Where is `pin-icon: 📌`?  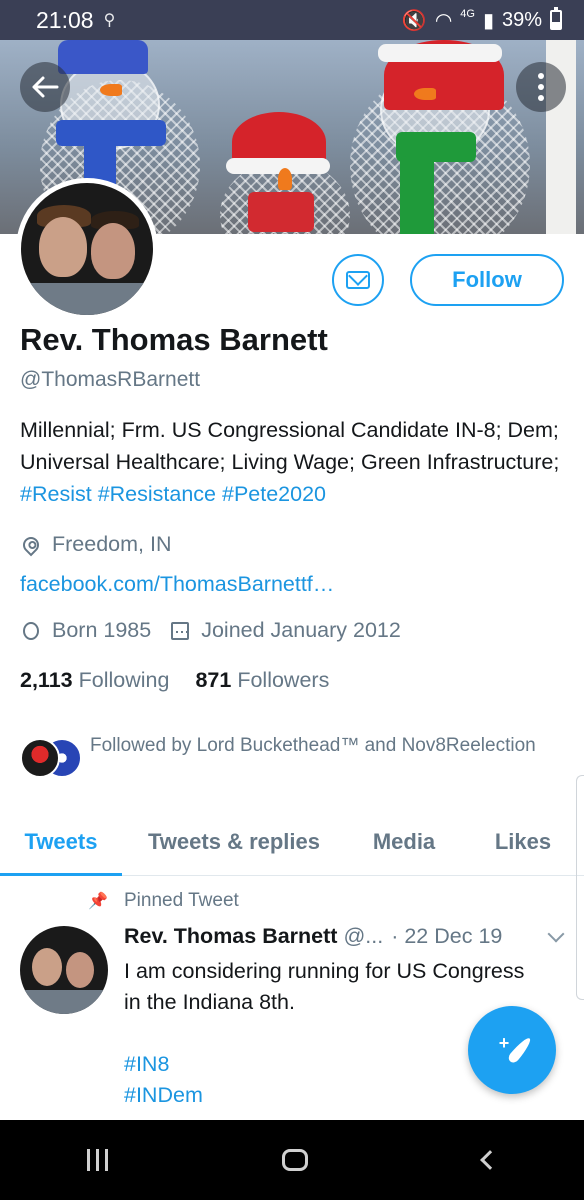
pin-icon: 📌 is located at coordinates (98, 901).